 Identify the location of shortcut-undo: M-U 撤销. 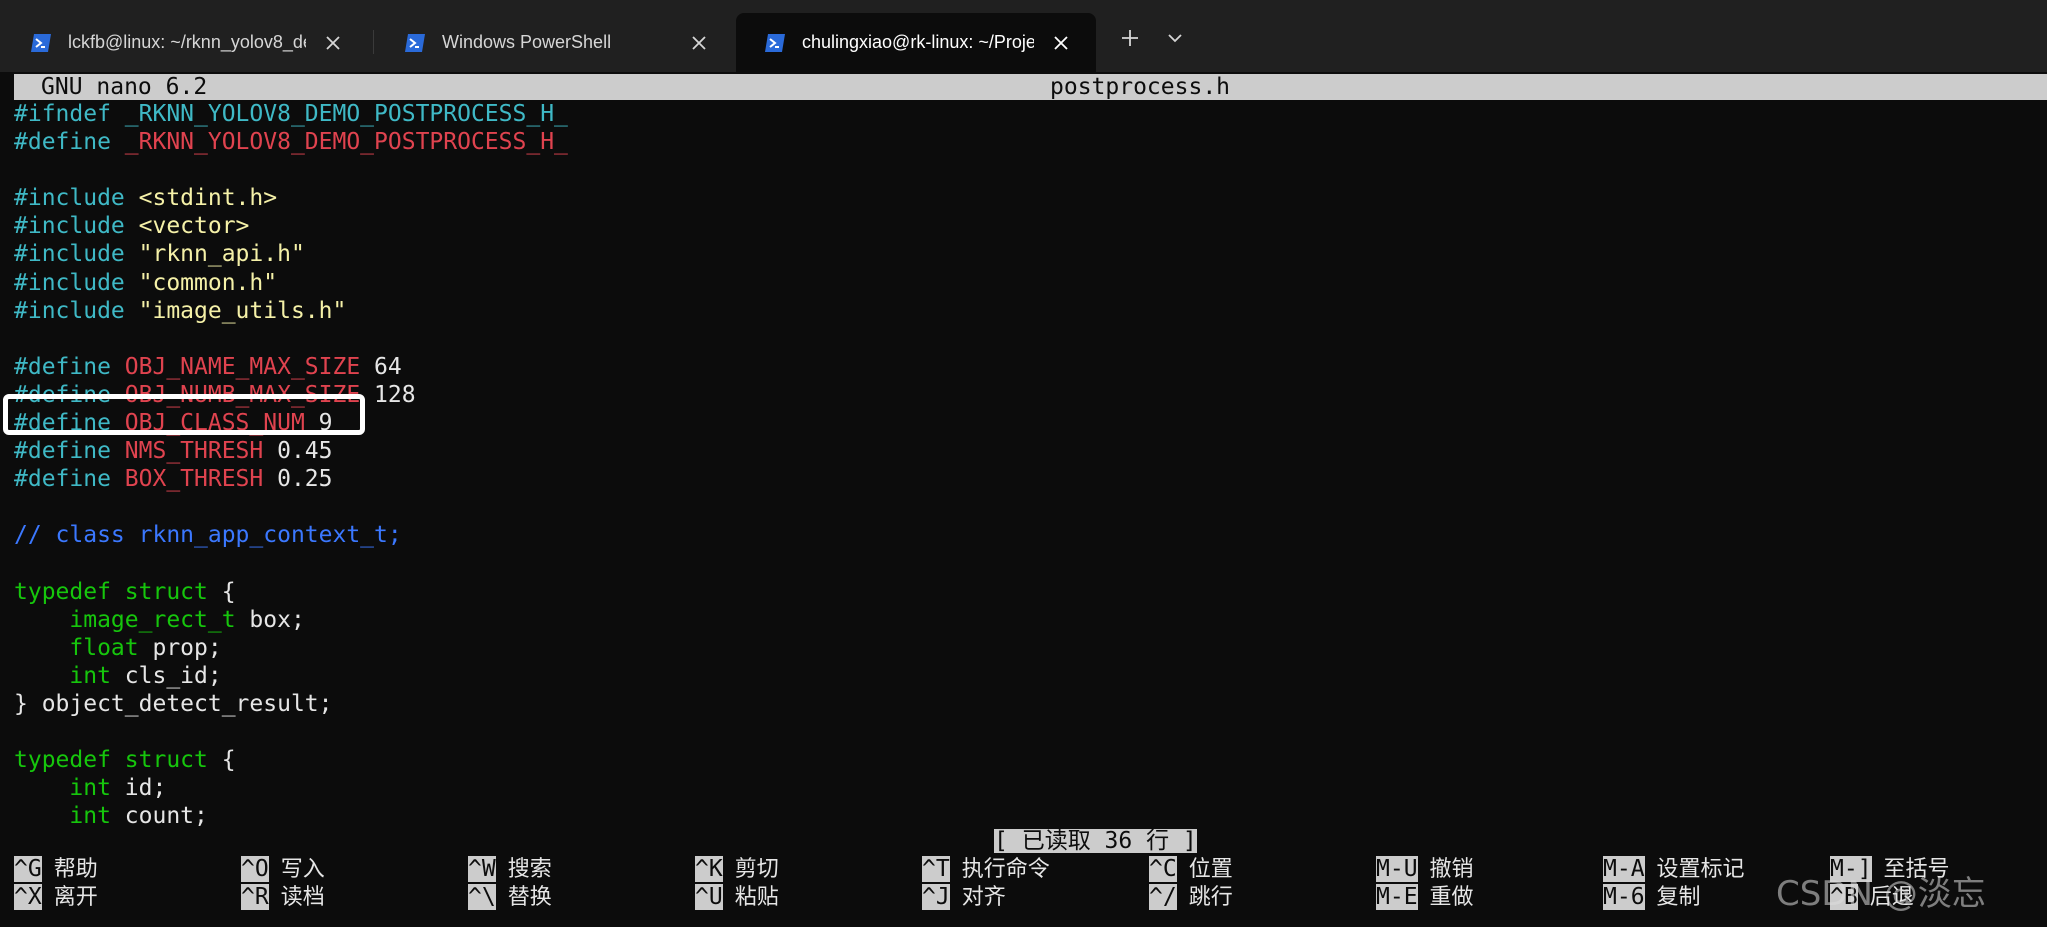
(1425, 869).